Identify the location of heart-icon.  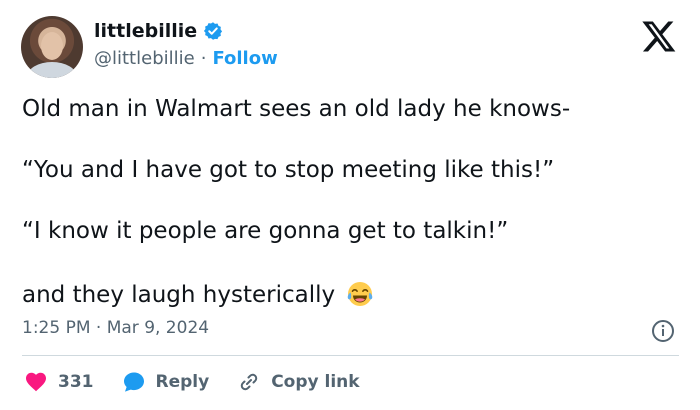
(36, 382).